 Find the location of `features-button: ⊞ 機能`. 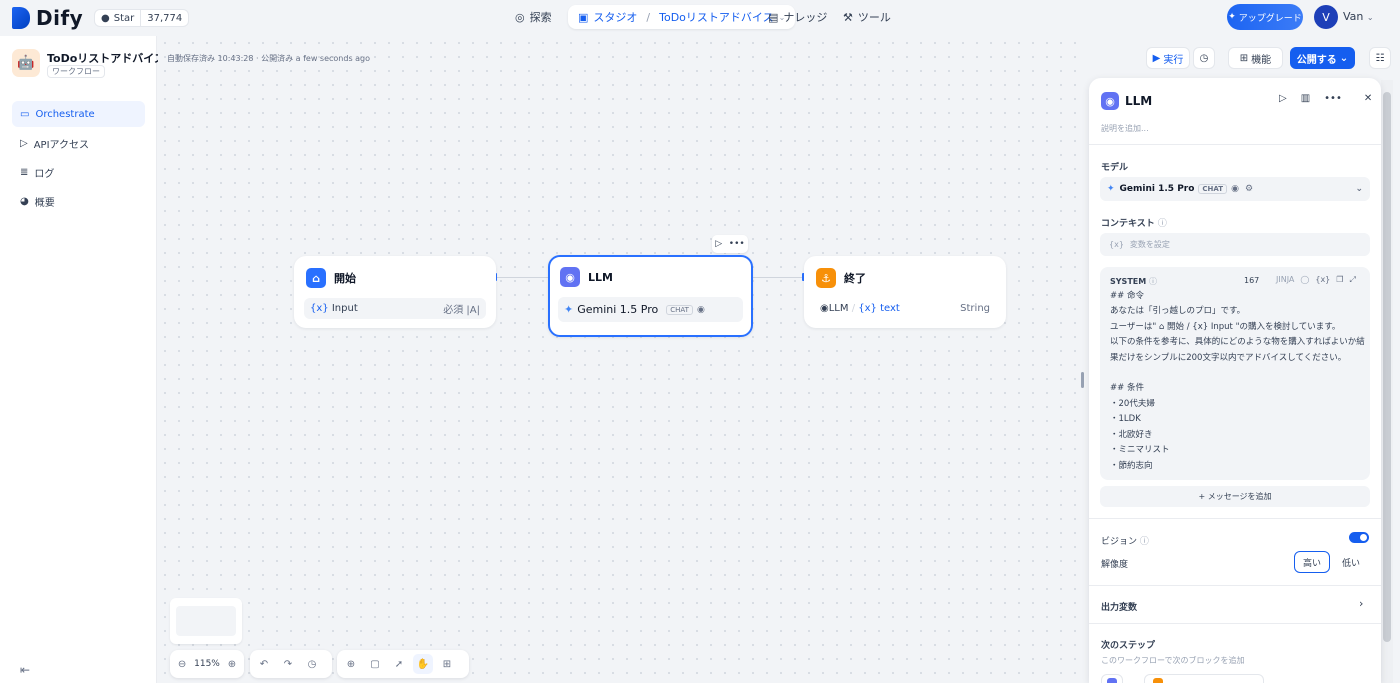

features-button: ⊞ 機能 is located at coordinates (1255, 58).